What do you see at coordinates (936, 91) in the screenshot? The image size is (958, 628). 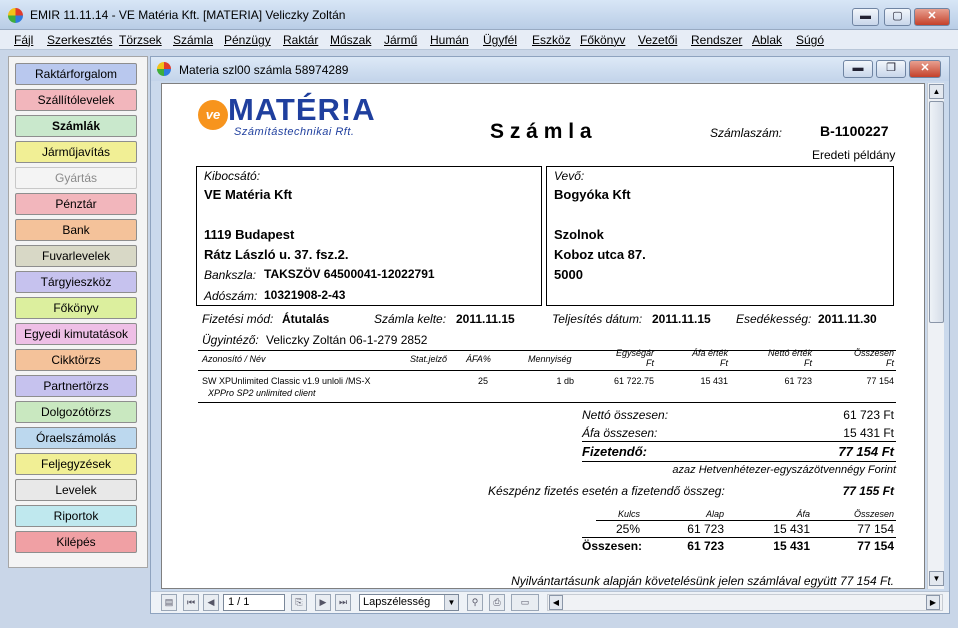 I see `scroll-up-icon: ▲` at bounding box center [936, 91].